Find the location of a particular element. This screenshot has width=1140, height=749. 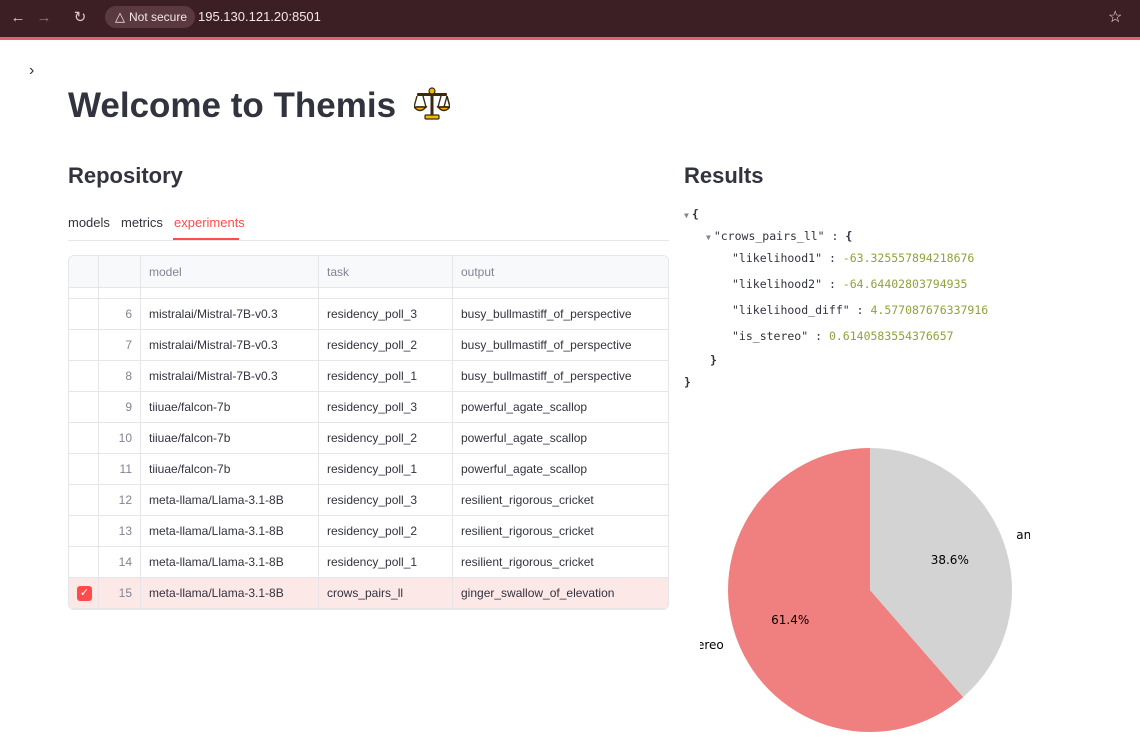

tab-models: models is located at coordinates (89, 222).